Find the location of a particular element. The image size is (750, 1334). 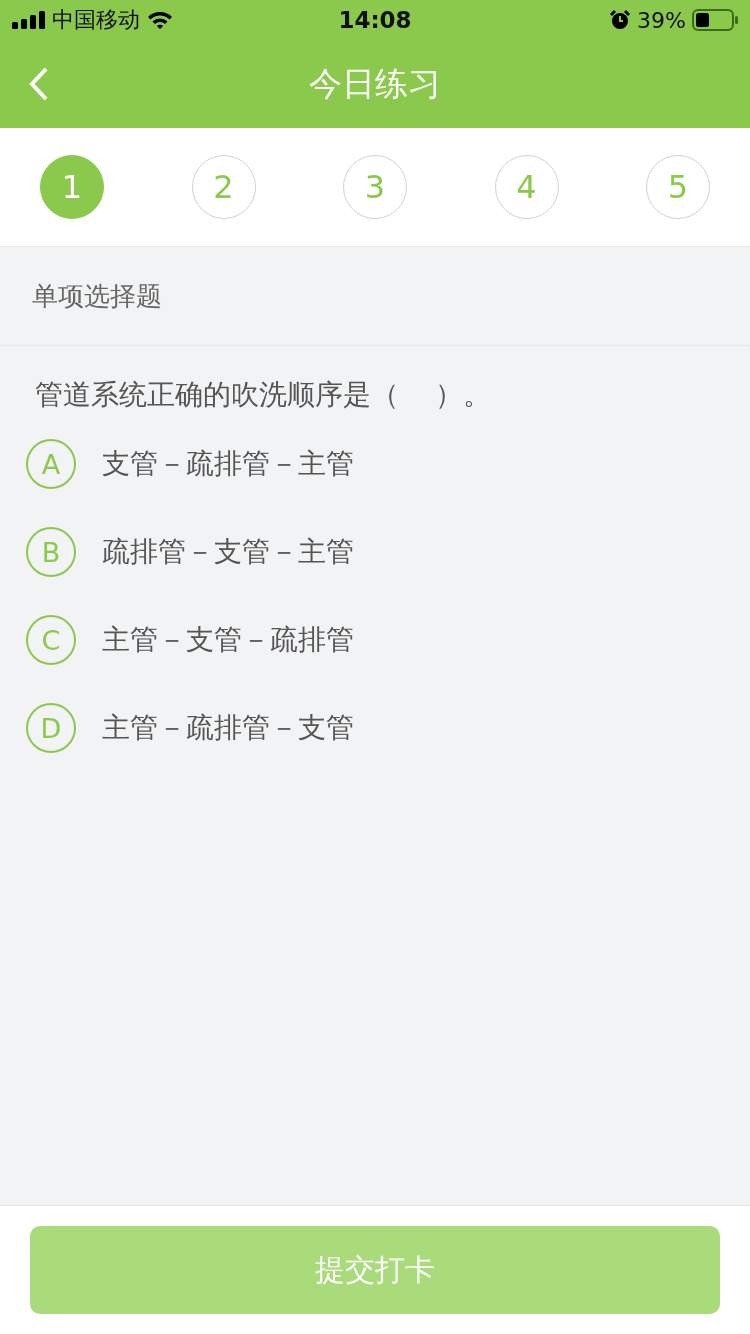

option-text: 主管－支管－疏排管 is located at coordinates (228, 640).